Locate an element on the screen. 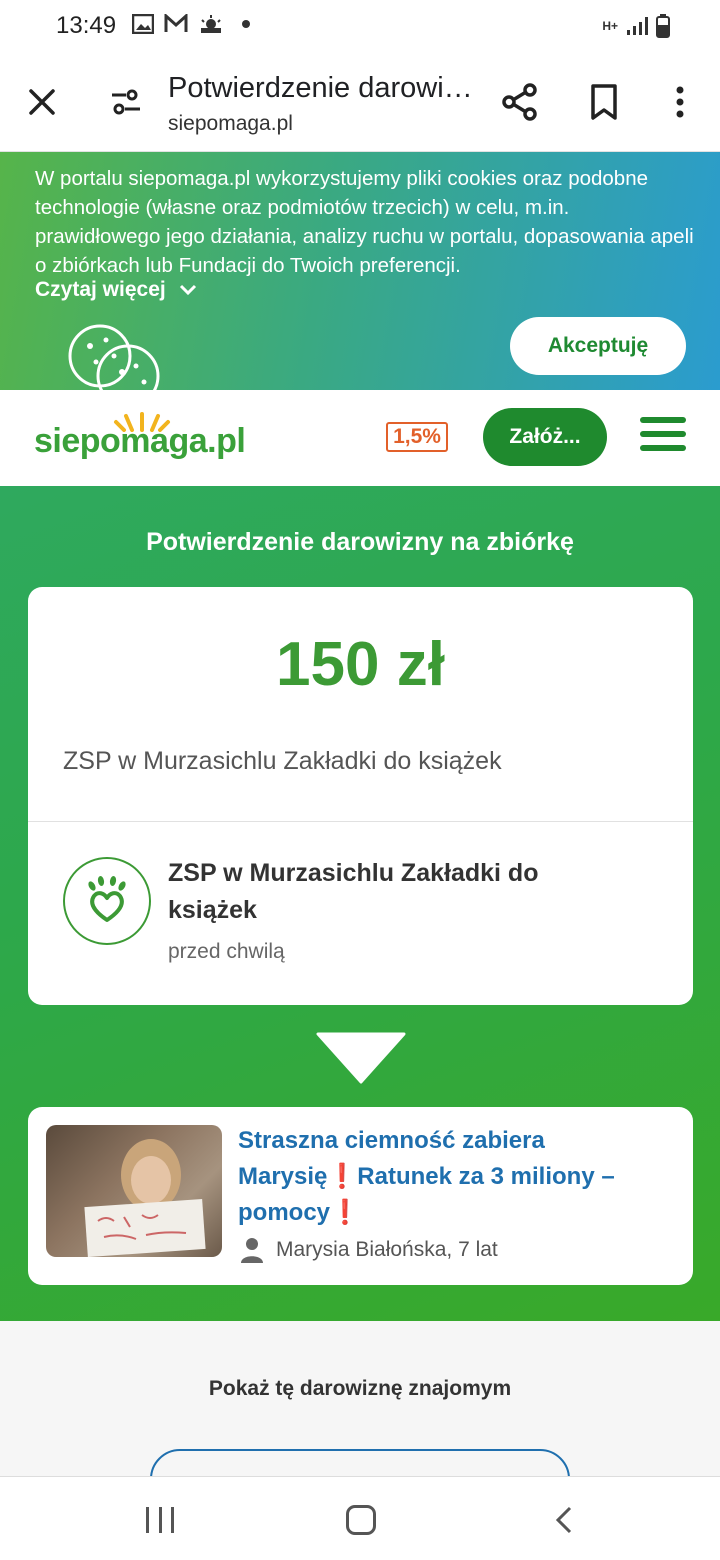  read-more-label: Czytaj więcej is located at coordinates (100, 289).